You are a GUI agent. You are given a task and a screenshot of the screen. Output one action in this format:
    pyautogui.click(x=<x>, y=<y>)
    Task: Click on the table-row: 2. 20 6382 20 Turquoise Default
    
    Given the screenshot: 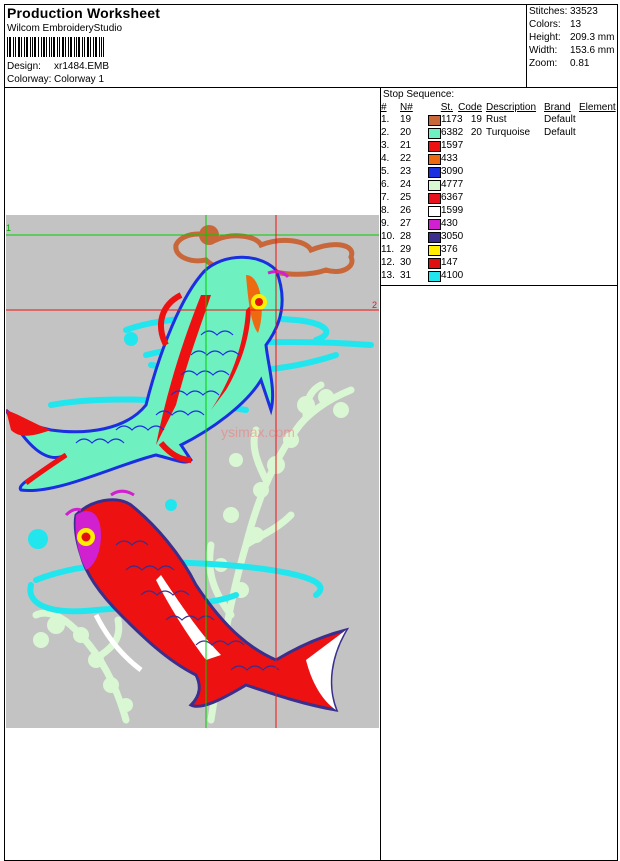 What is the action you would take?
    pyautogui.click(x=500, y=132)
    